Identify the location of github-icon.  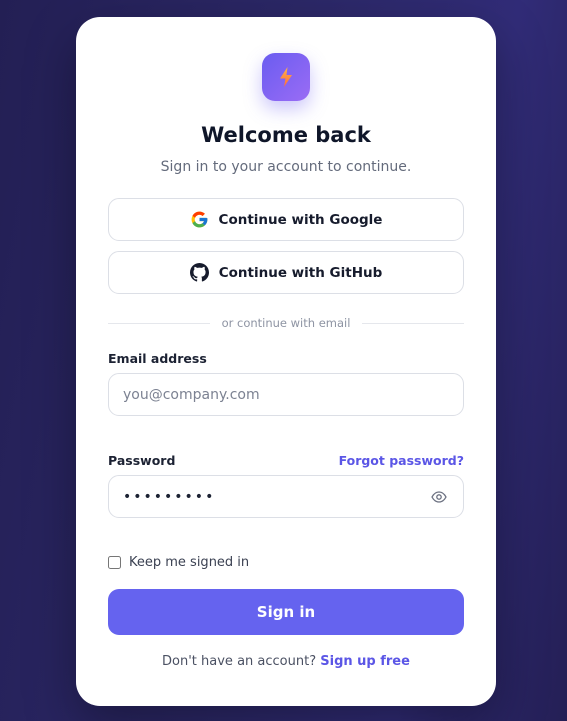
(199, 272).